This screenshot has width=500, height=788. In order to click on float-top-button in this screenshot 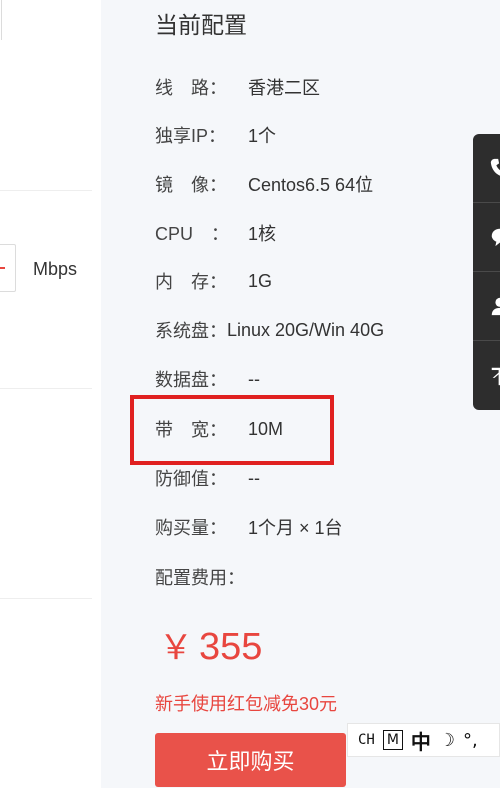, I will do `click(486, 375)`.